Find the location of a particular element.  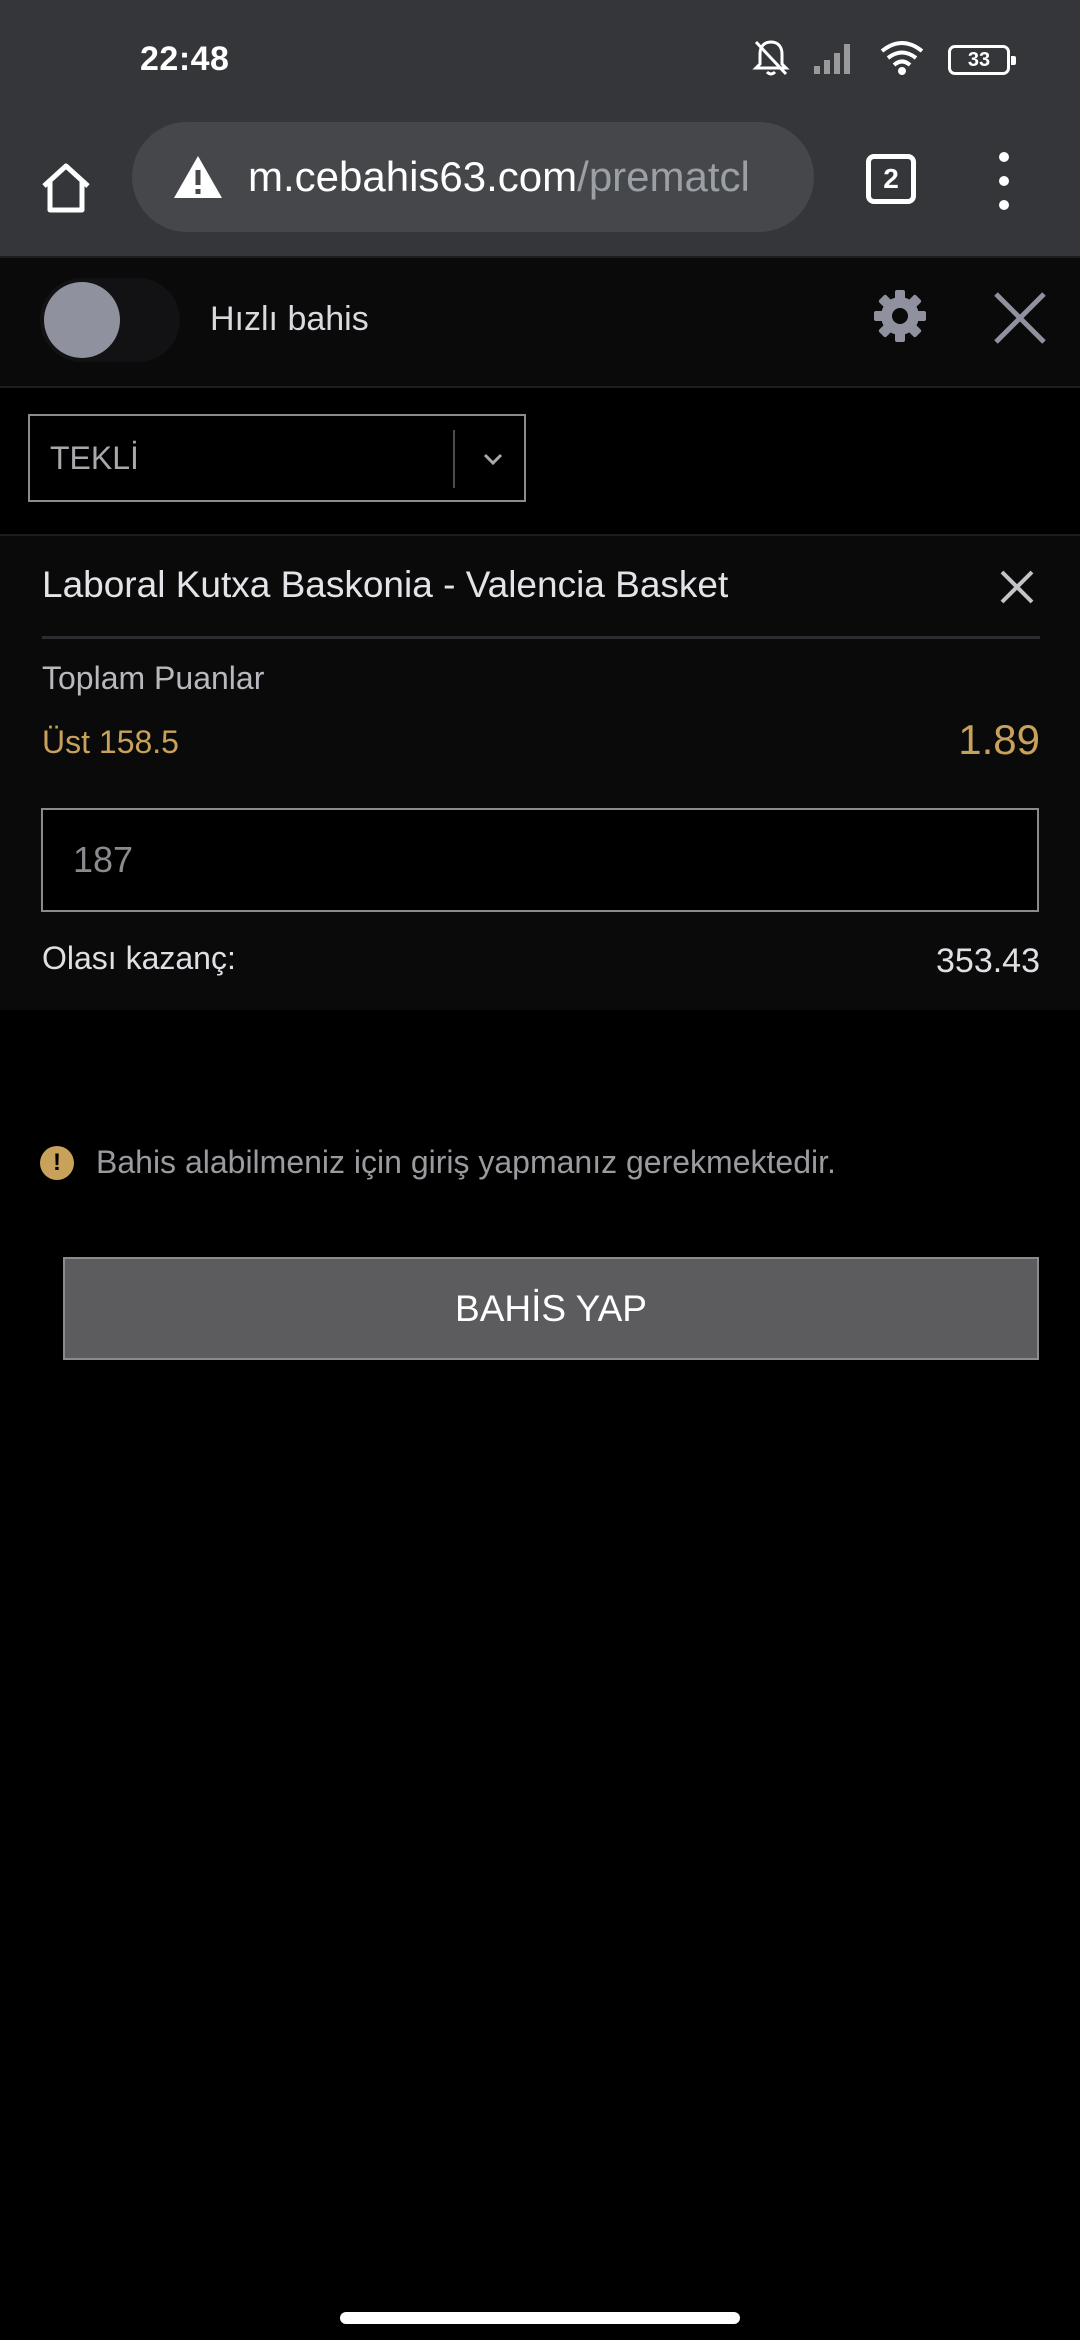

url-text: m.cebahis63.com/prematcl is located at coordinates (499, 177).